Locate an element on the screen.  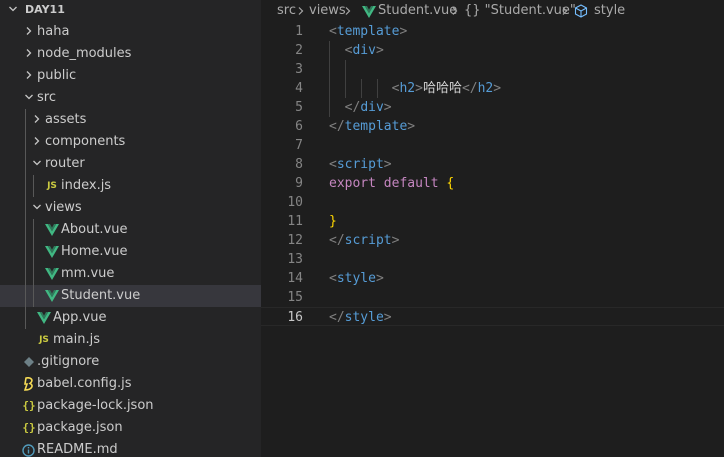
code-line: 6 </template> is located at coordinates (492, 126).